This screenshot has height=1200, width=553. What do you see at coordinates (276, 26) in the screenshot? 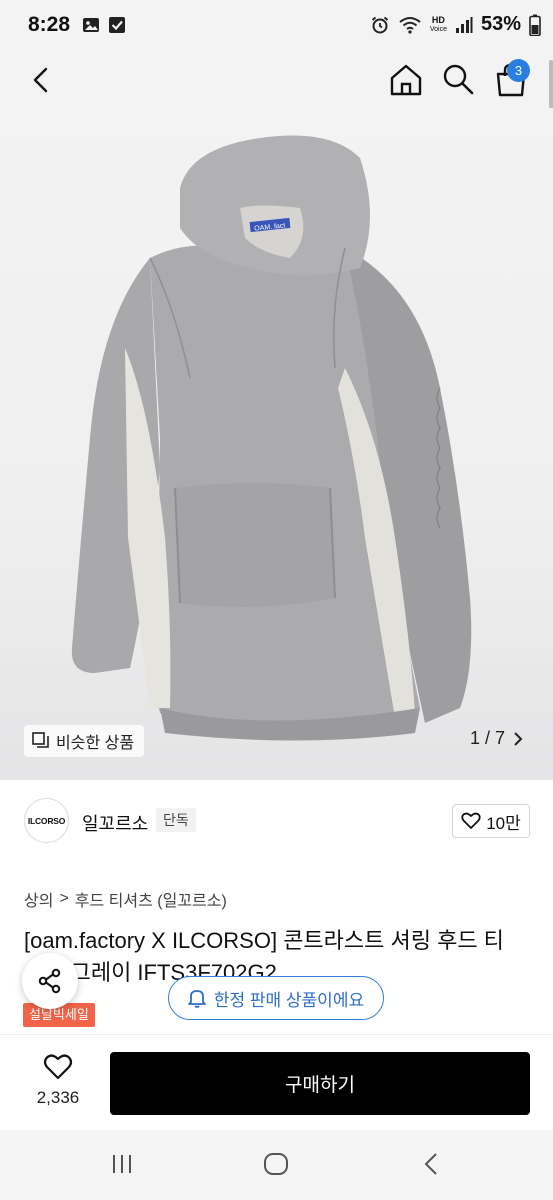
I see `status-bar: 8:28 HD Voice 53%` at bounding box center [276, 26].